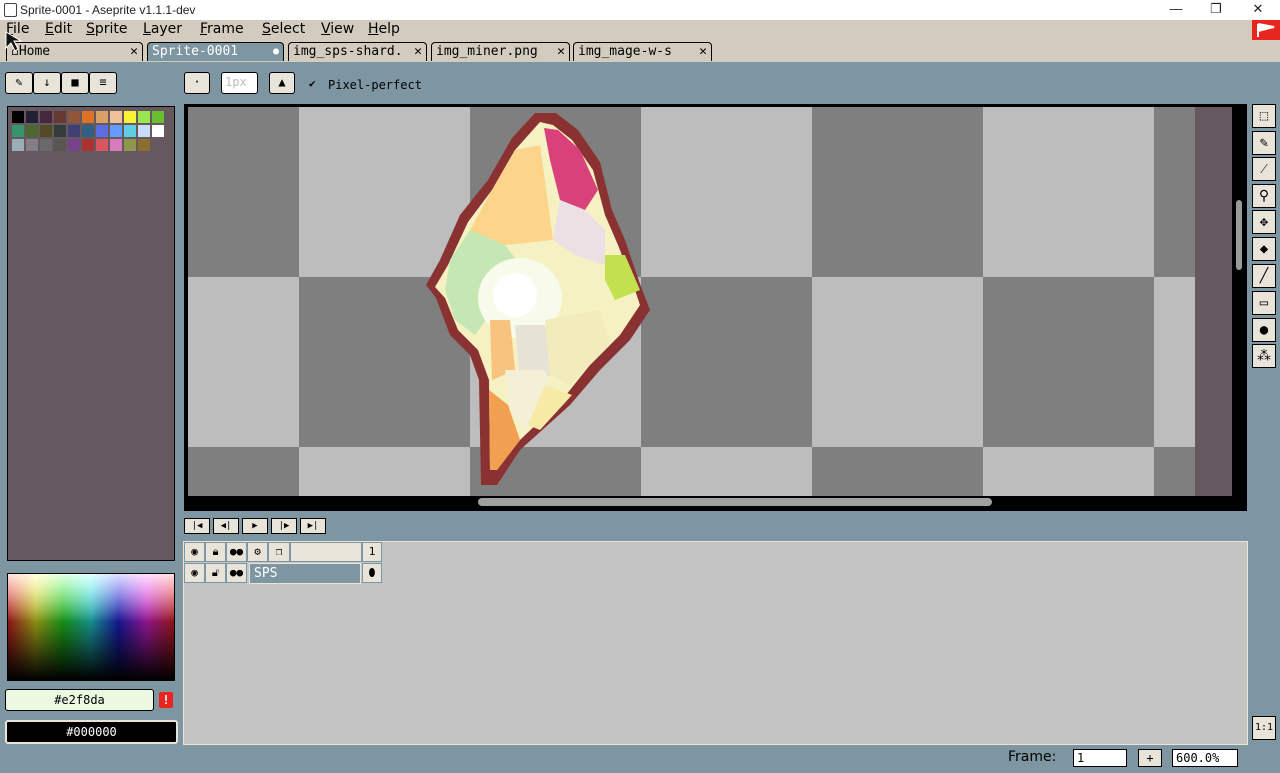 This screenshot has width=1280, height=773. Describe the element at coordinates (197, 526) in the screenshot. I see `first-frame-button: |◀` at that location.